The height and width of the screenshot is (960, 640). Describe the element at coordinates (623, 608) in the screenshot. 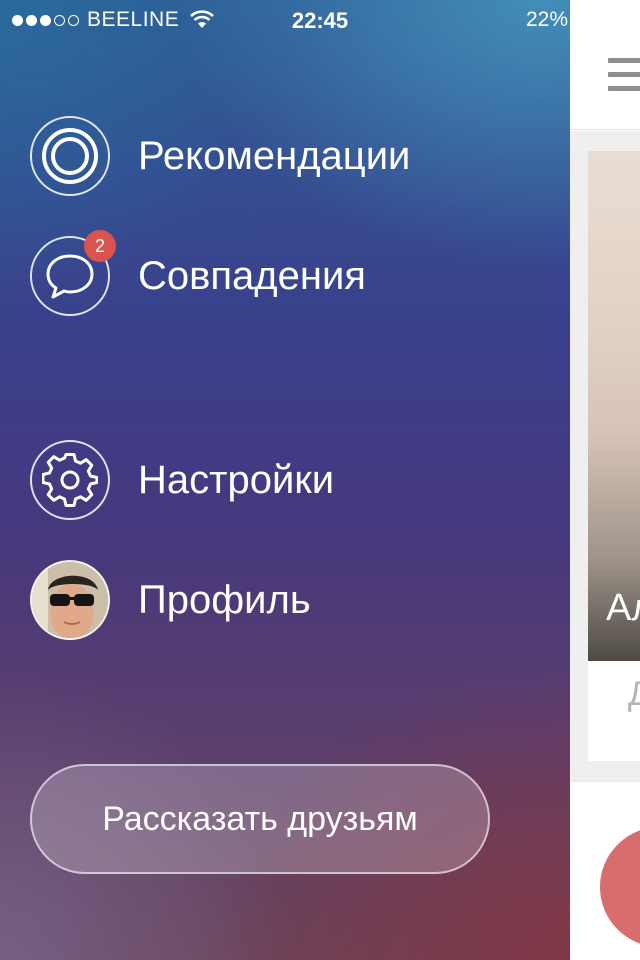

I see `card-name: Ал` at that location.